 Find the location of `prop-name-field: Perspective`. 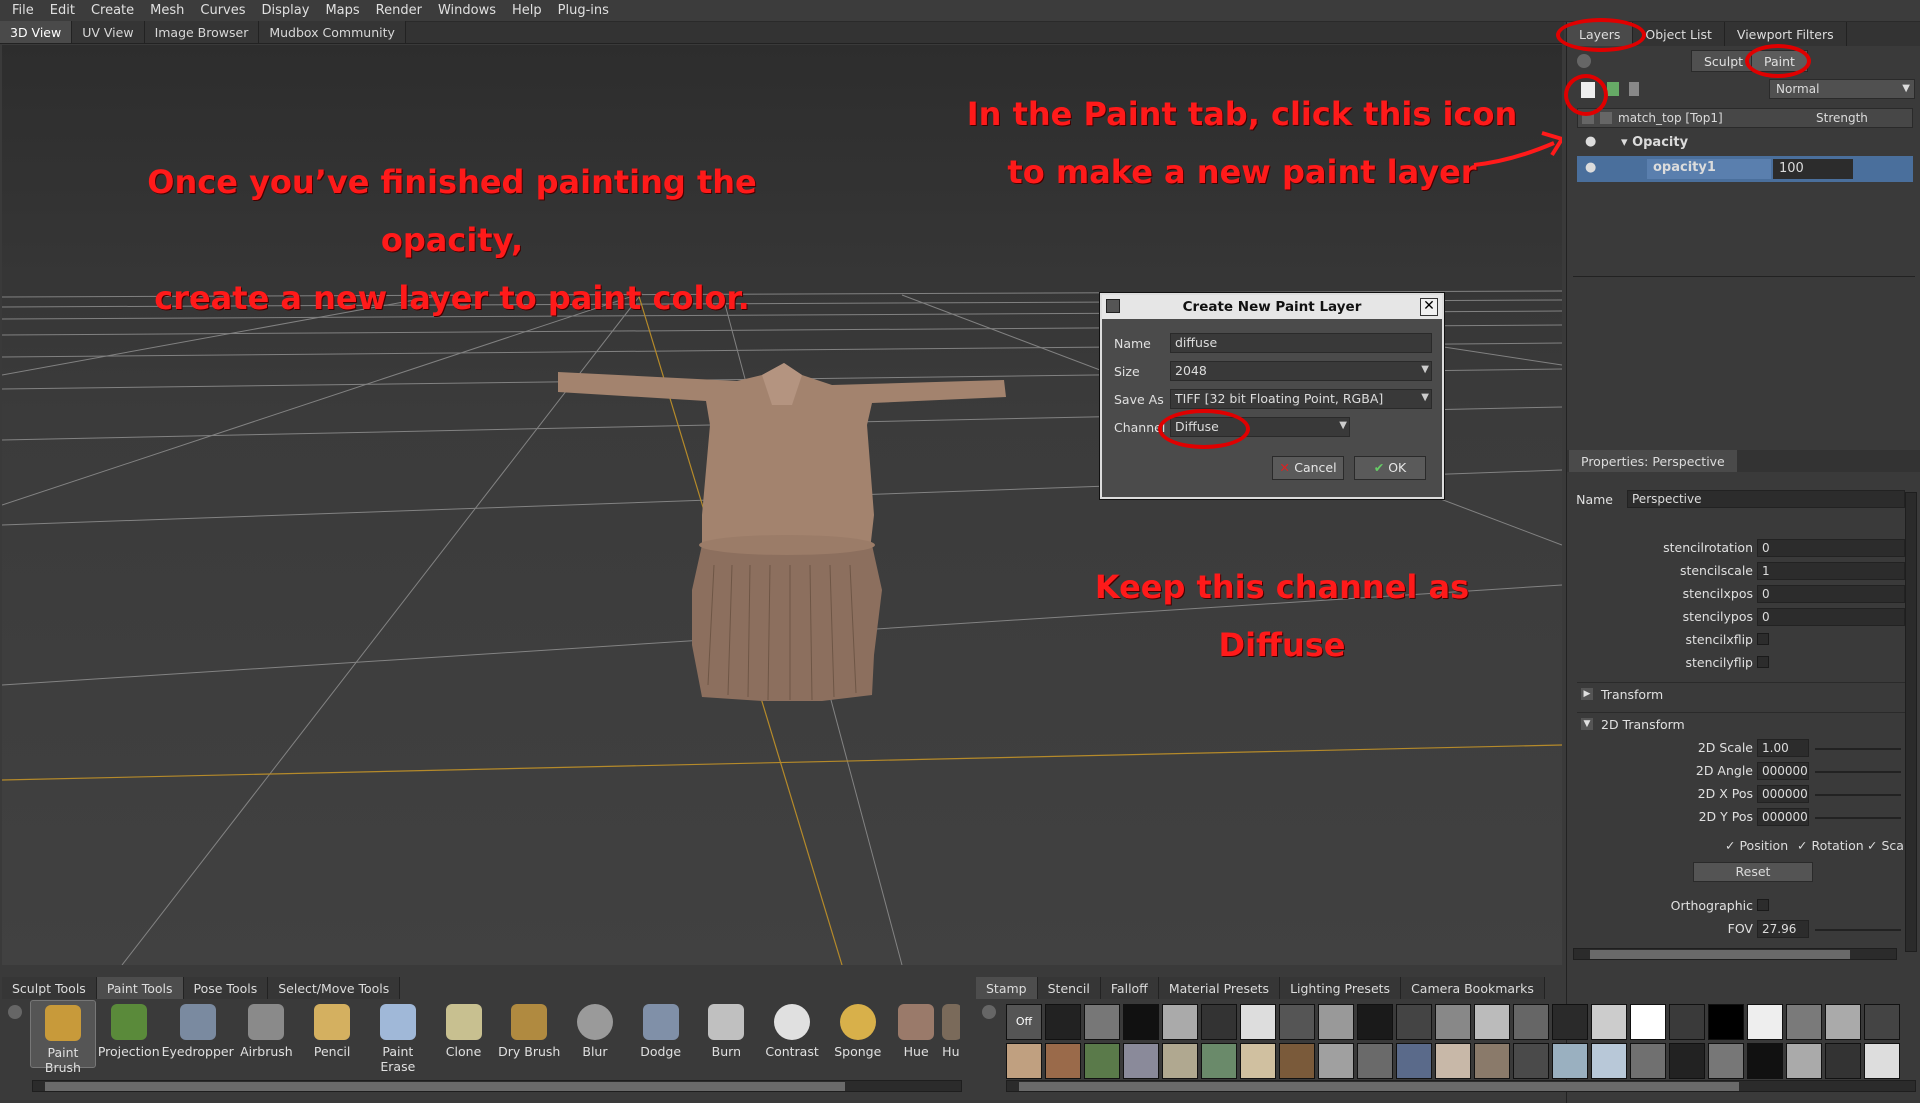

prop-name-field: Perspective is located at coordinates (1766, 499).